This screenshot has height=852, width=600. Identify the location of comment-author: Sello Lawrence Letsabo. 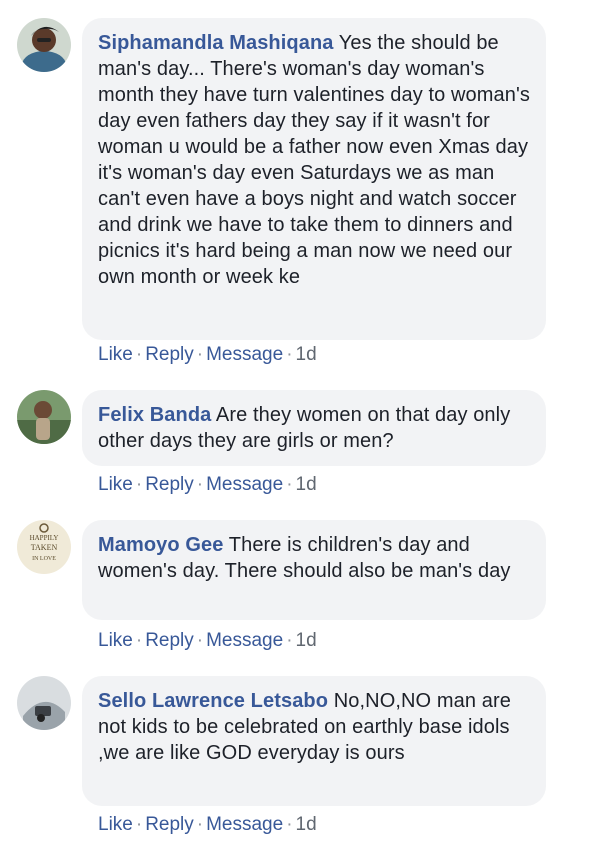
(213, 701).